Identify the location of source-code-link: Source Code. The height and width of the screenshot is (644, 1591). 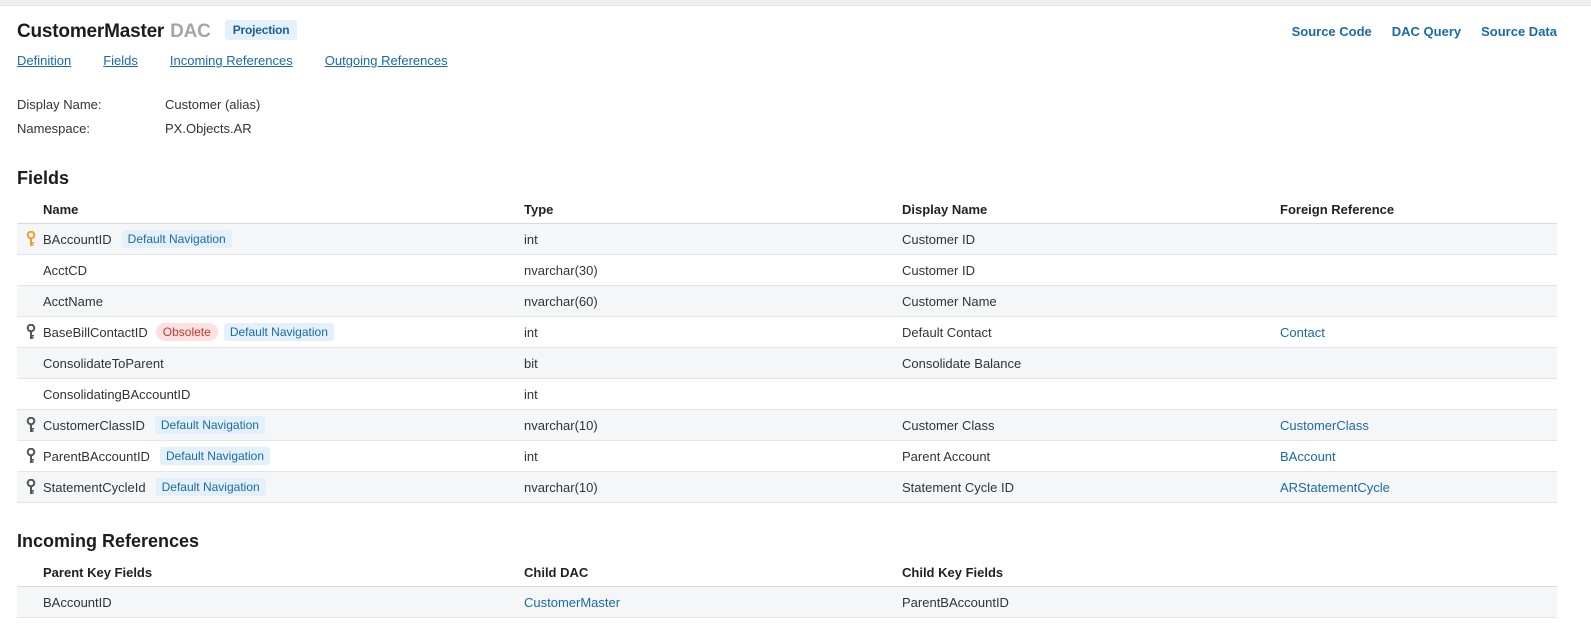
(1332, 31).